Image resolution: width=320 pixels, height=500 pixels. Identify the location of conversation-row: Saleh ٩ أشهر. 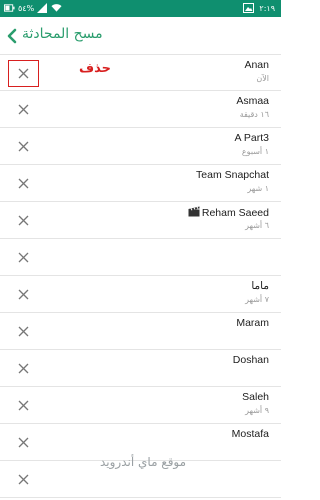
(140, 405).